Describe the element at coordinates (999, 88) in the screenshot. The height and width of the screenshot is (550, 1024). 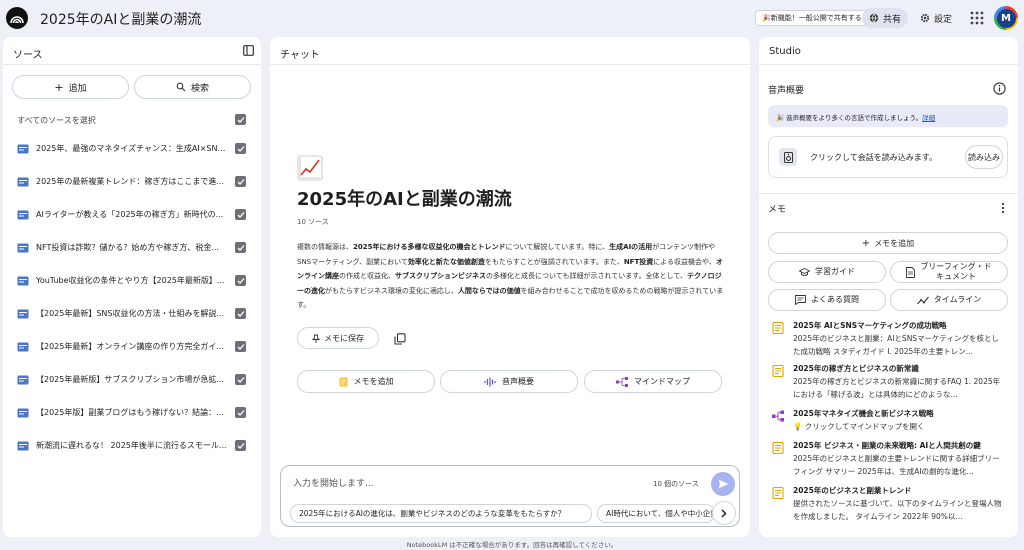
I see `info-icon` at that location.